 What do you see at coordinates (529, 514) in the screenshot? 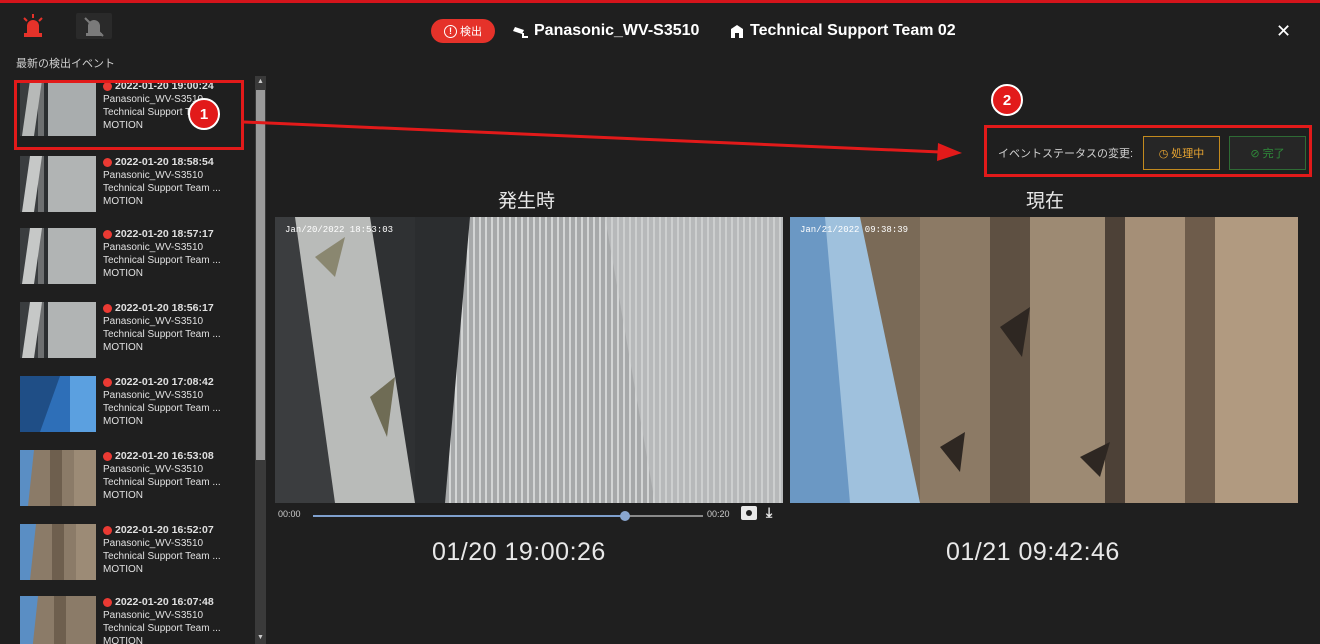
I see `playback-controls: 00:00 00:20 ⤓` at bounding box center [529, 514].